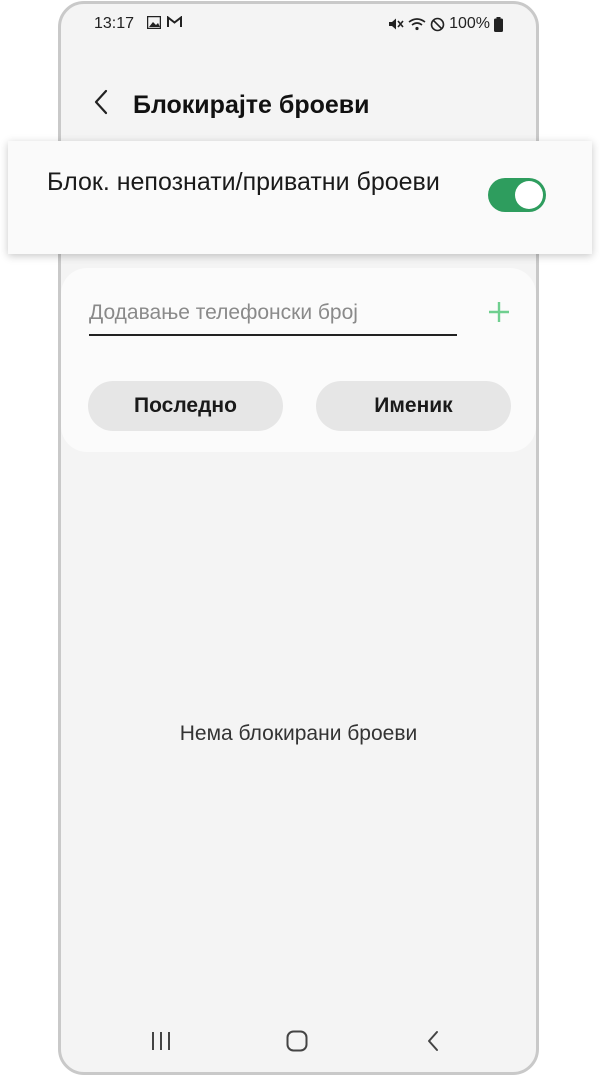 Image resolution: width=600 pixels, height=1077 pixels. Describe the element at coordinates (413, 406) in the screenshot. I see `contacts-button: Именик` at that location.